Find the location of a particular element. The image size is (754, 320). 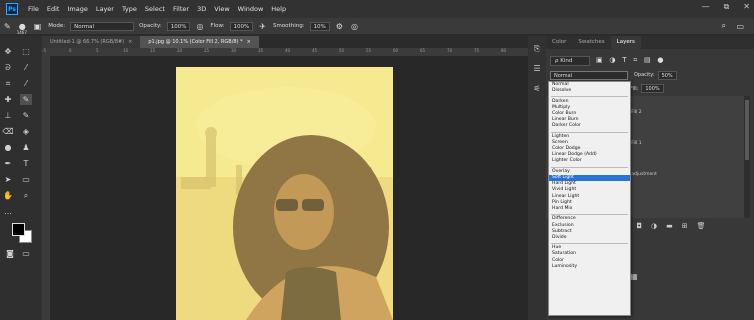

eyedropper-tool-icon: ⁄ is located at coordinates (26, 83).